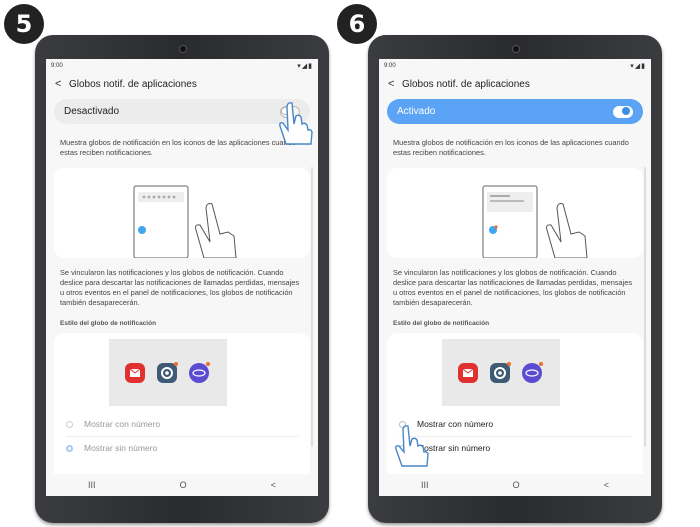 The height and width of the screenshot is (527, 700). I want to click on radio-without-number, so click(69, 448).